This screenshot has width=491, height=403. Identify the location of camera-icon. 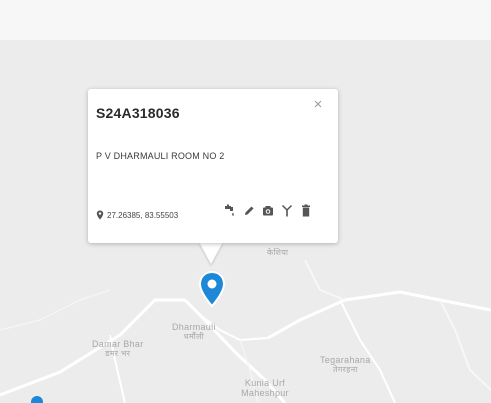
(268, 210).